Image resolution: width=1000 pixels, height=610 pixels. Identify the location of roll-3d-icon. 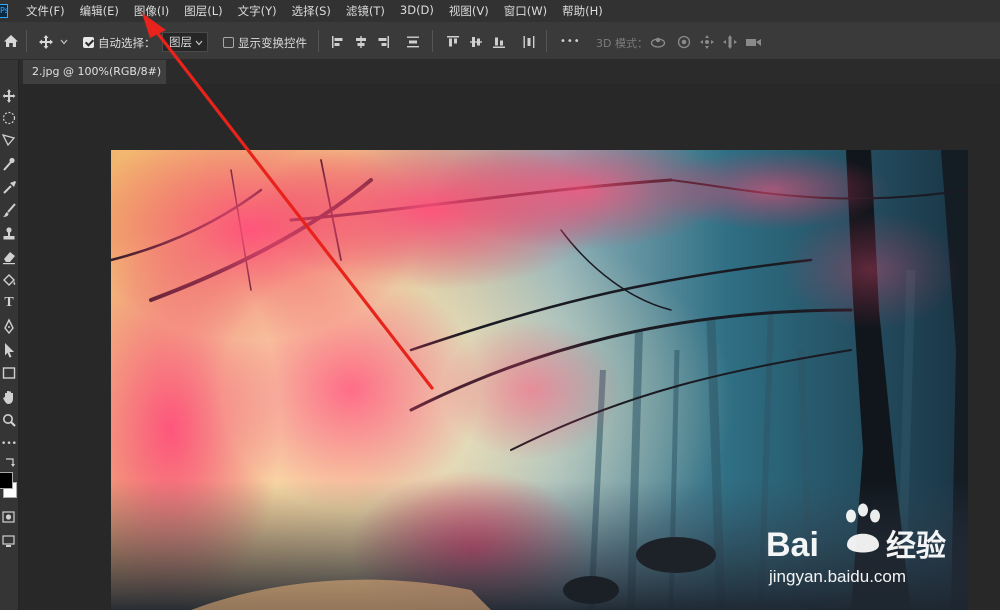
(684, 42).